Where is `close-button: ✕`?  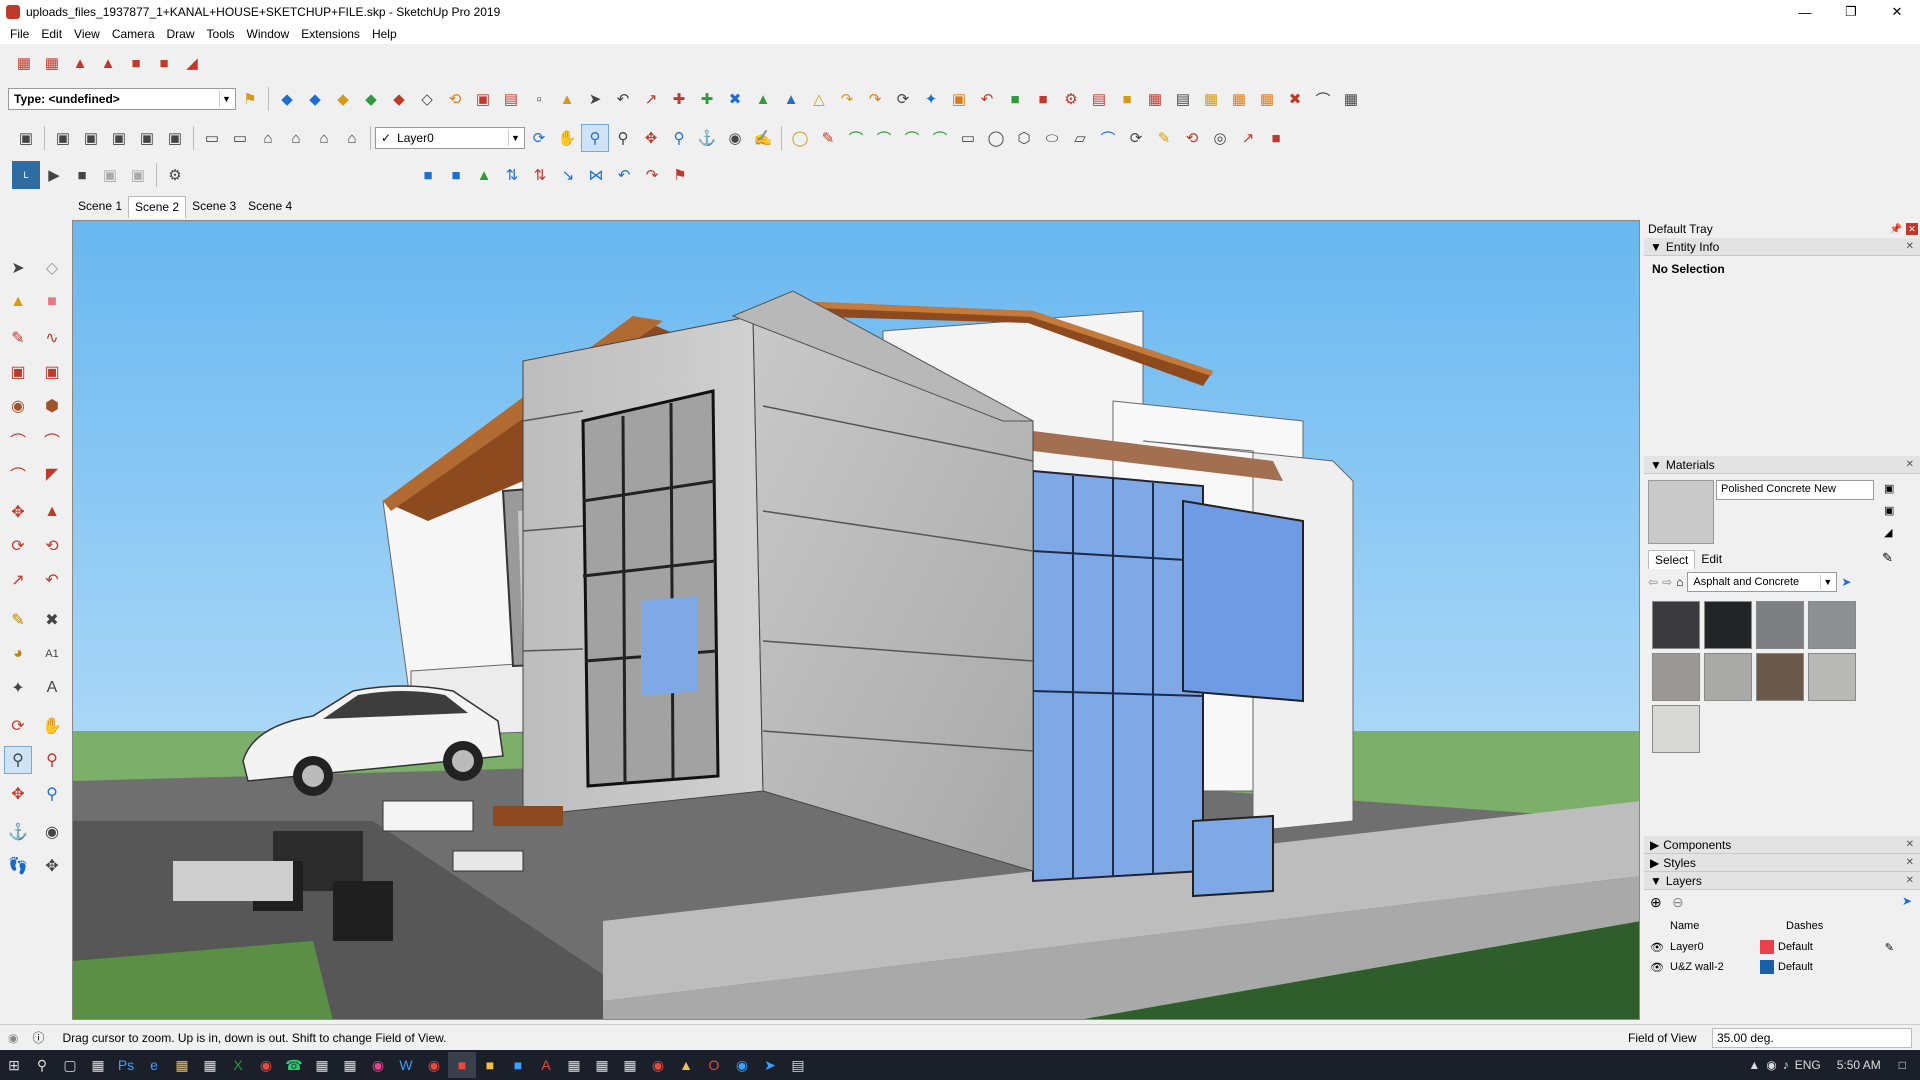
close-button: ✕ is located at coordinates (1897, 12).